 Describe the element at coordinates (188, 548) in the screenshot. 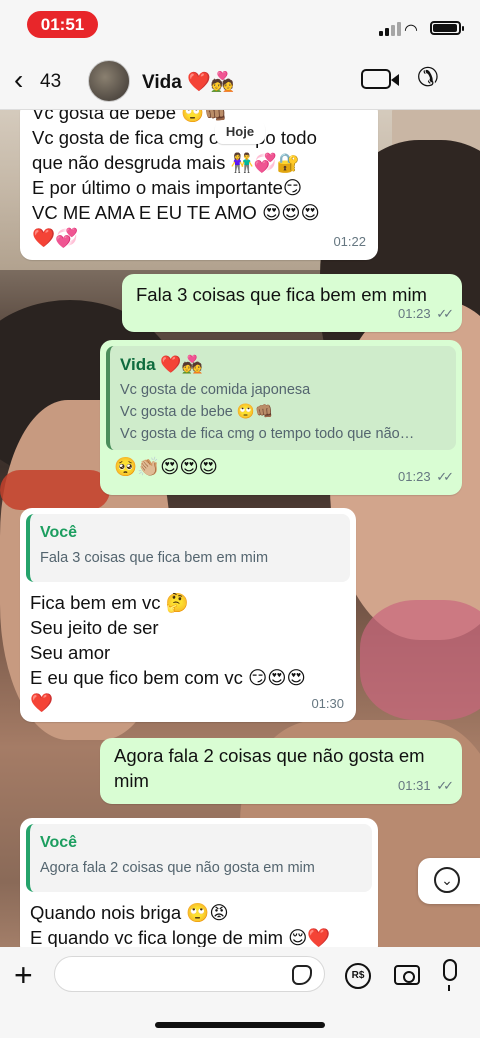

I see `quoted-message: Você Fala 3 coisas que fica bem em mim` at that location.